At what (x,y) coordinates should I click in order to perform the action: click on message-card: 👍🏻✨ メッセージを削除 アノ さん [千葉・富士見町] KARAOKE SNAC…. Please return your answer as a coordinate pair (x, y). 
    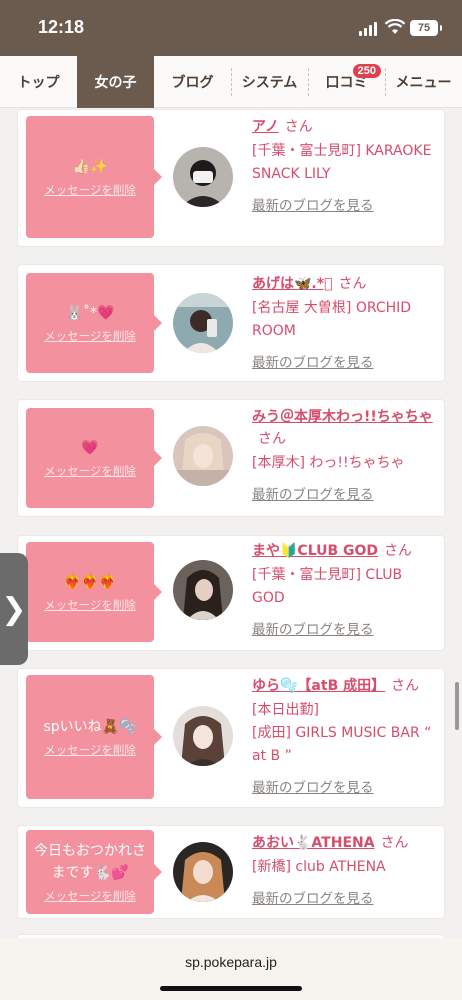
    Looking at the image, I should click on (231, 178).